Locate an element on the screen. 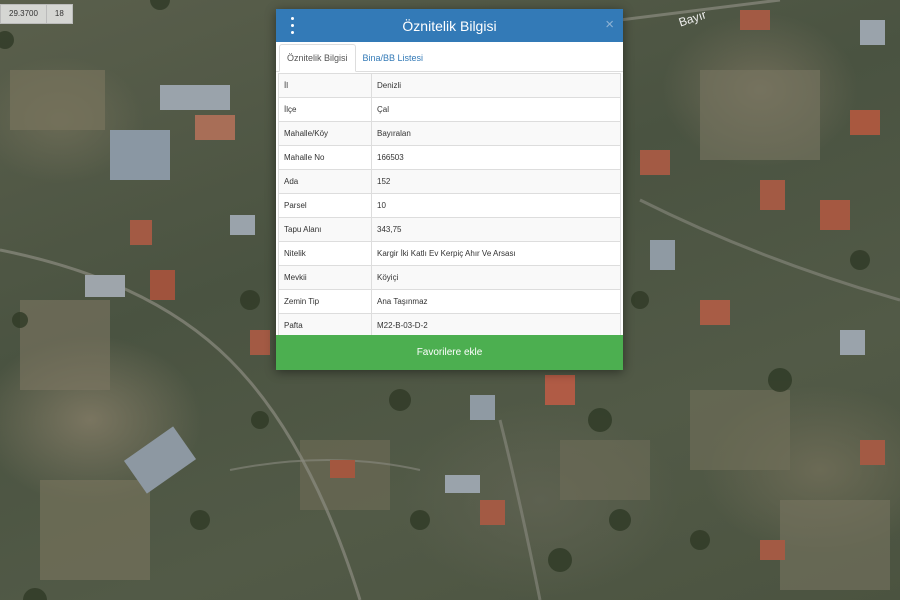 This screenshot has width=900, height=600. table-row: Parsel 10 is located at coordinates (449, 205).